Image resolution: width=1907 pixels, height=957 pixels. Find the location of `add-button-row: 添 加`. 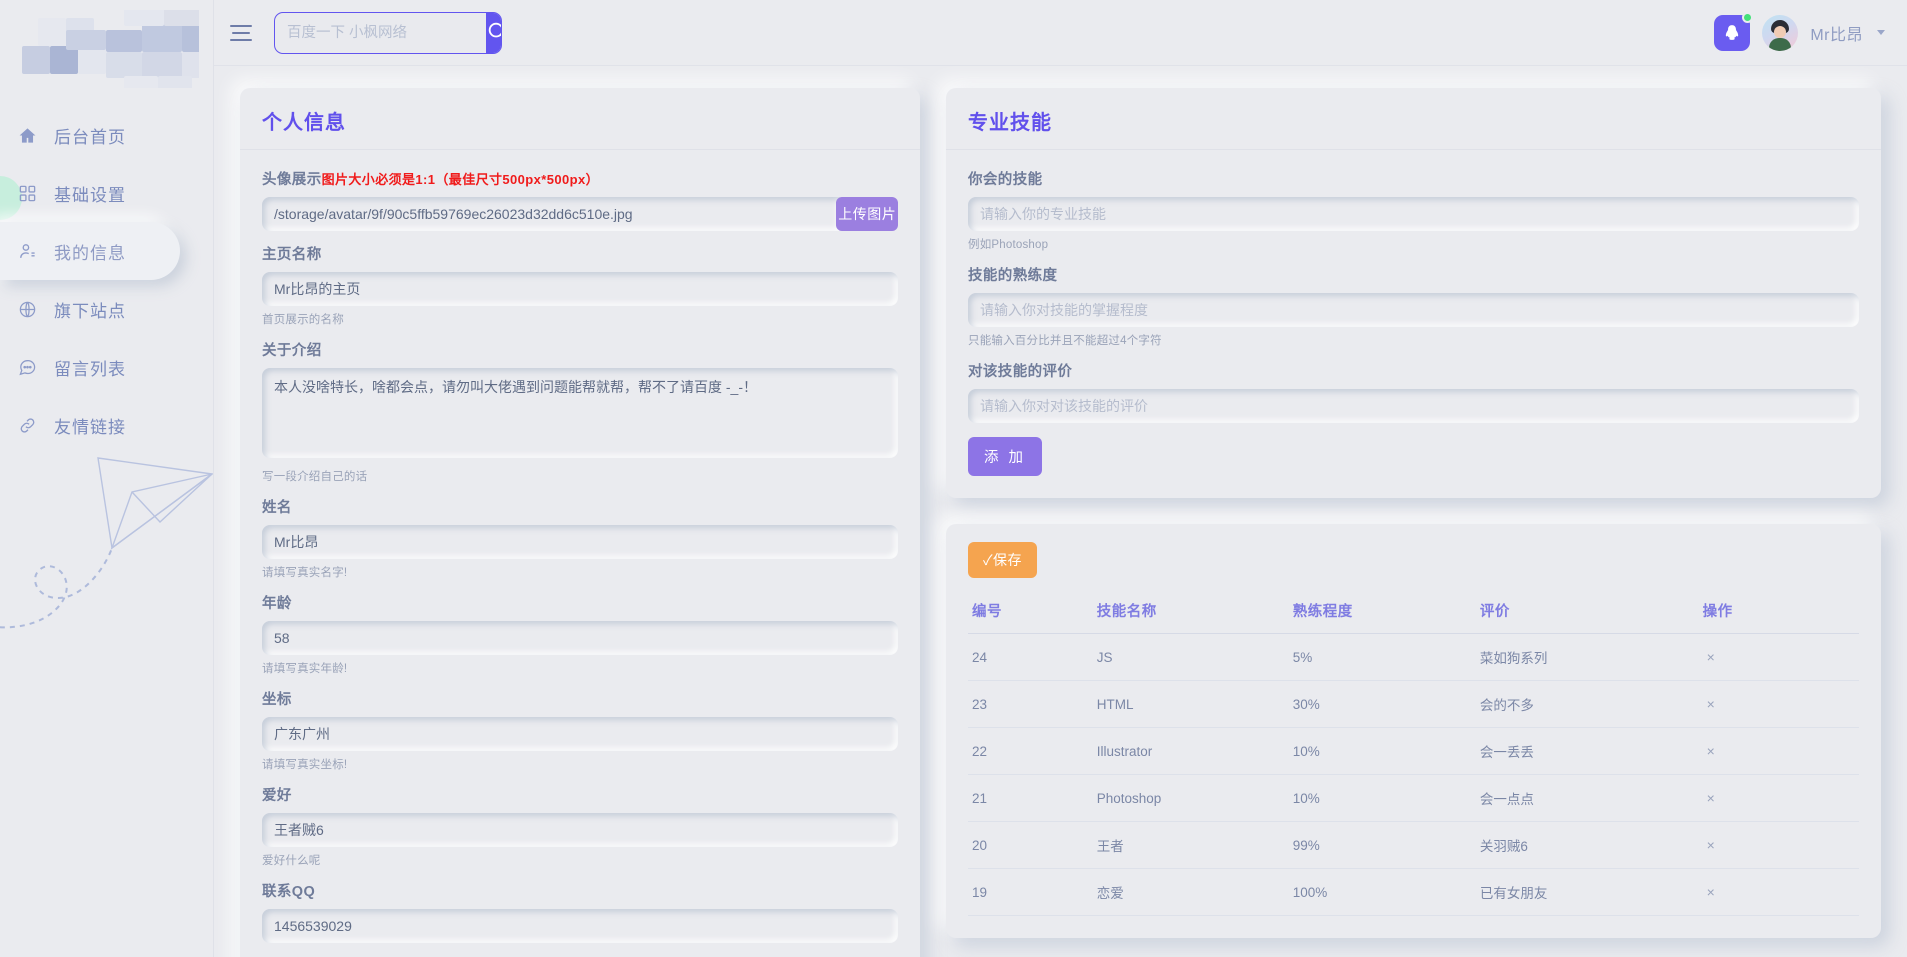

add-button-row: 添 加 is located at coordinates (1413, 456).